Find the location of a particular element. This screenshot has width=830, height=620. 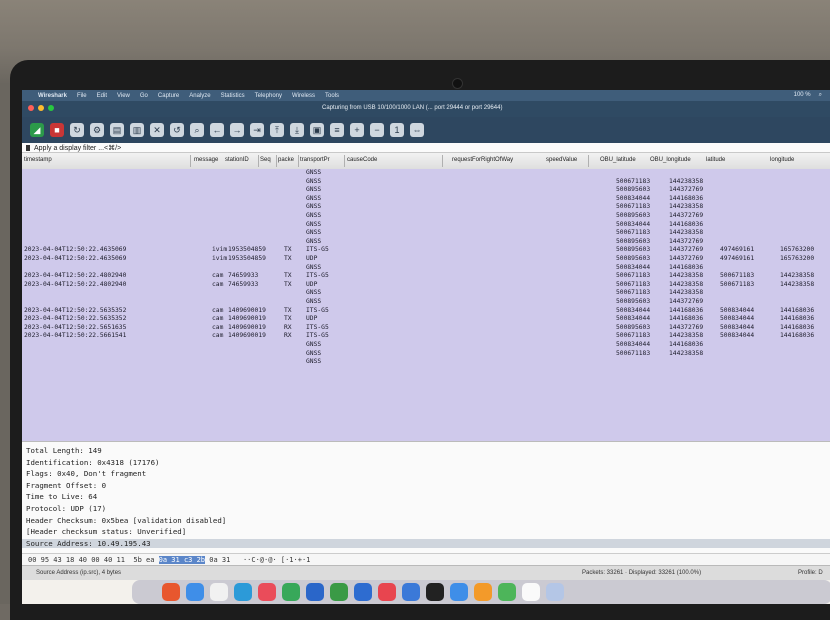

first-packet-icon: ⤒ is located at coordinates (277, 130).